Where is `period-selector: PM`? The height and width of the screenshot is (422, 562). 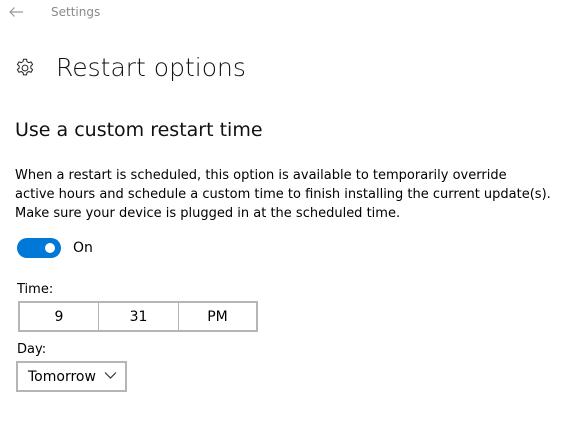
period-selector: PM is located at coordinates (217, 316).